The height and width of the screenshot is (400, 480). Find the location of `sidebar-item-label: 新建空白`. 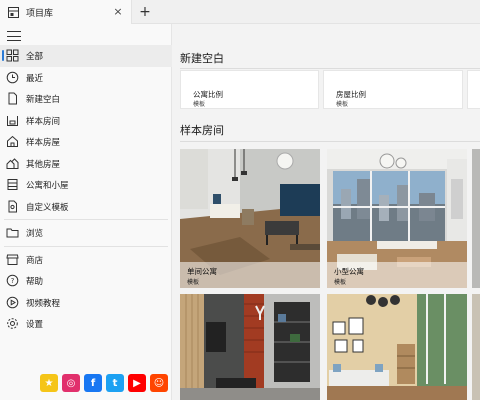

sidebar-item-label: 新建空白 is located at coordinates (43, 100).